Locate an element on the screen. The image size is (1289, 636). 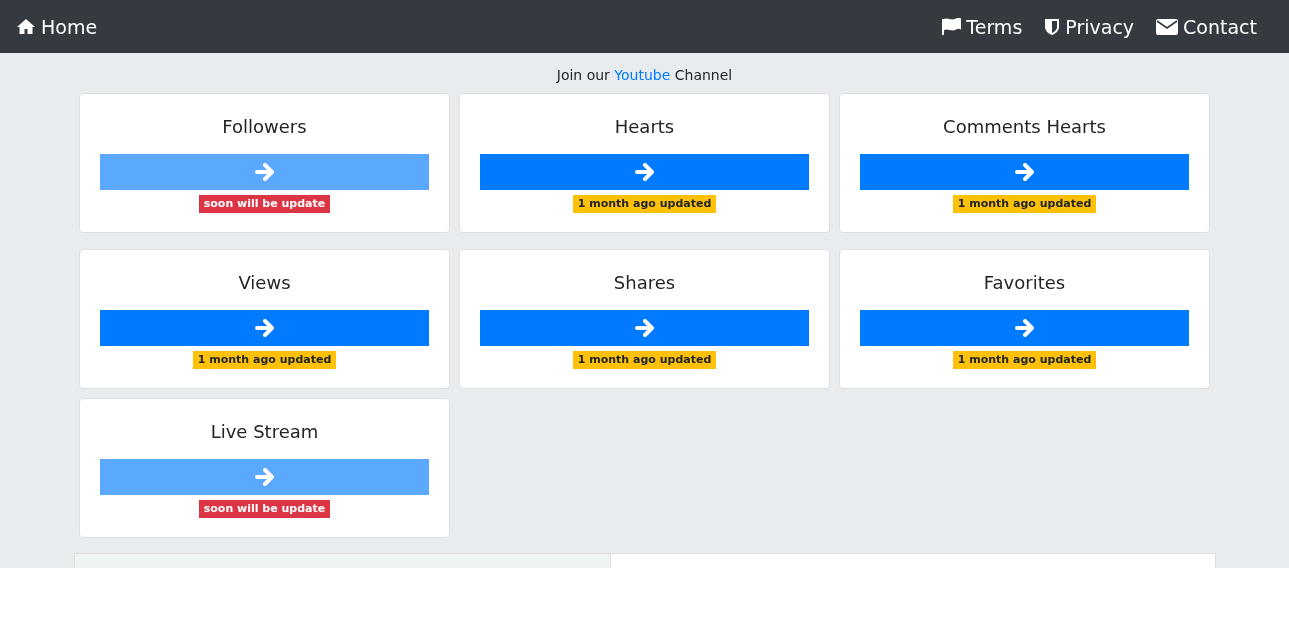
card-title: Views is located at coordinates (264, 283).